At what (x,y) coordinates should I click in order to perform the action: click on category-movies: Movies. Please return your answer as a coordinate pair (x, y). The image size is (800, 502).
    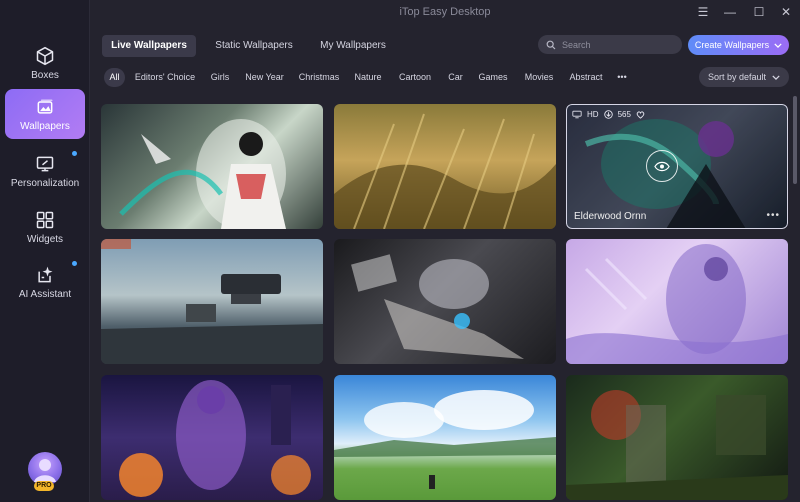
    Looking at the image, I should click on (539, 77).